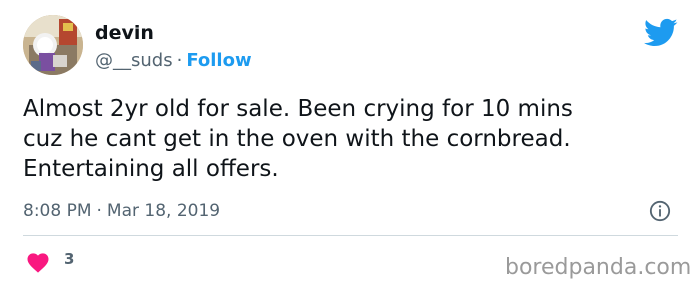 The height and width of the screenshot is (288, 700). What do you see at coordinates (134, 60) in the screenshot?
I see `author-handle: @__suds` at bounding box center [134, 60].